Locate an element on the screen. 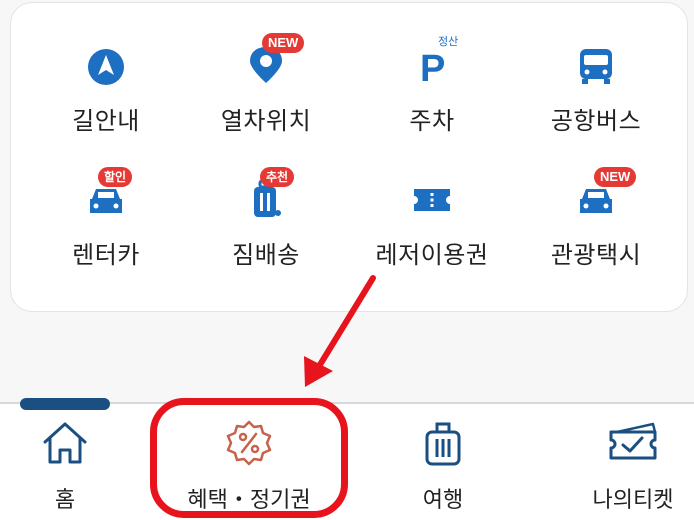 The image size is (694, 520). nav-label: 여행 is located at coordinates (443, 500).